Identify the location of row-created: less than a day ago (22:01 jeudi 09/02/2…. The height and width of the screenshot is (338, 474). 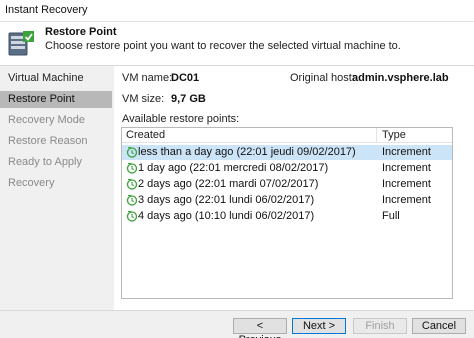
(247, 152).